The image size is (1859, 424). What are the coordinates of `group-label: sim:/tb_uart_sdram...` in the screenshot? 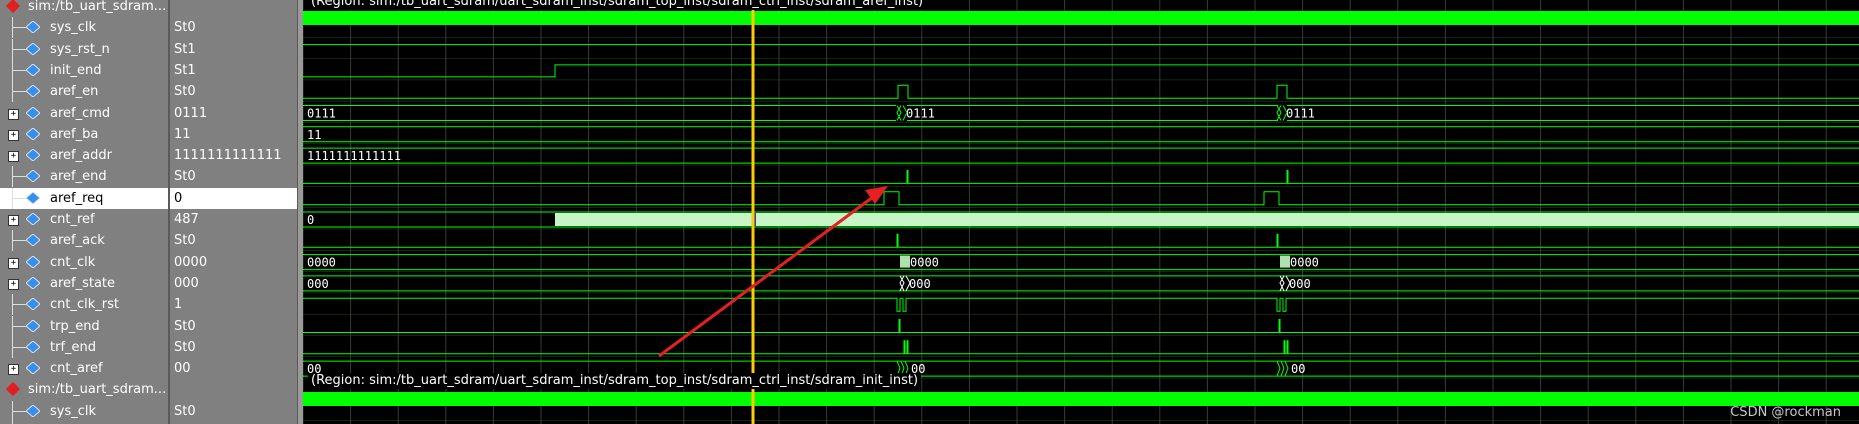 It's located at (97, 7).